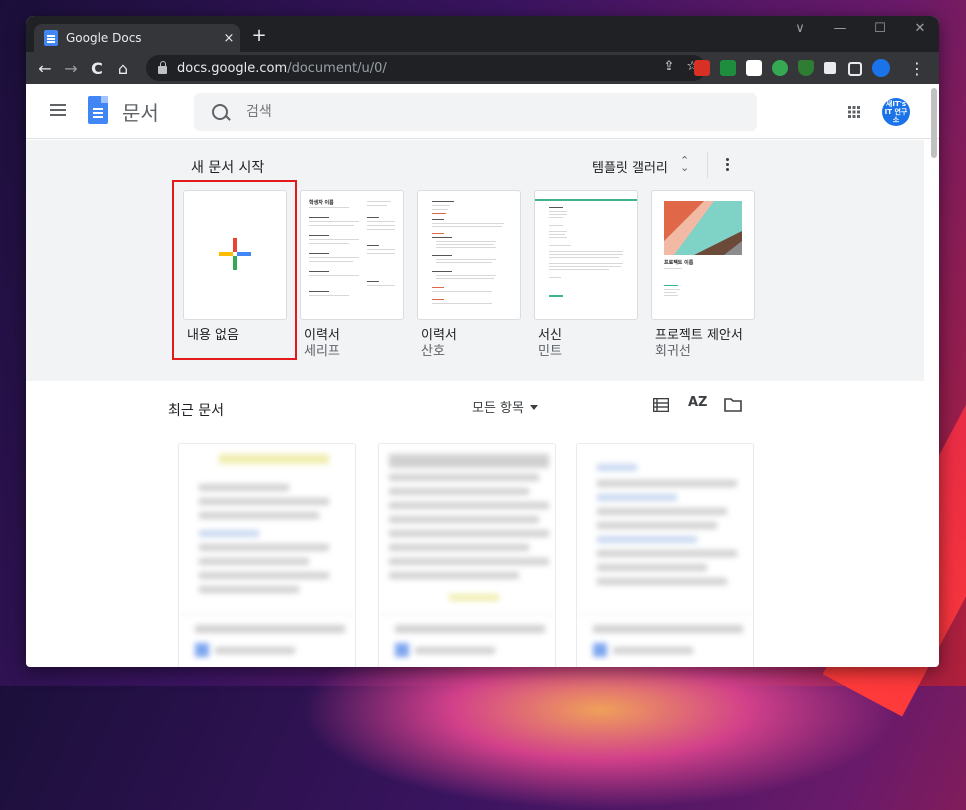 The height and width of the screenshot is (810, 966). Describe the element at coordinates (699, 335) in the screenshot. I see `template-title: 프로젝트 제안서` at that location.